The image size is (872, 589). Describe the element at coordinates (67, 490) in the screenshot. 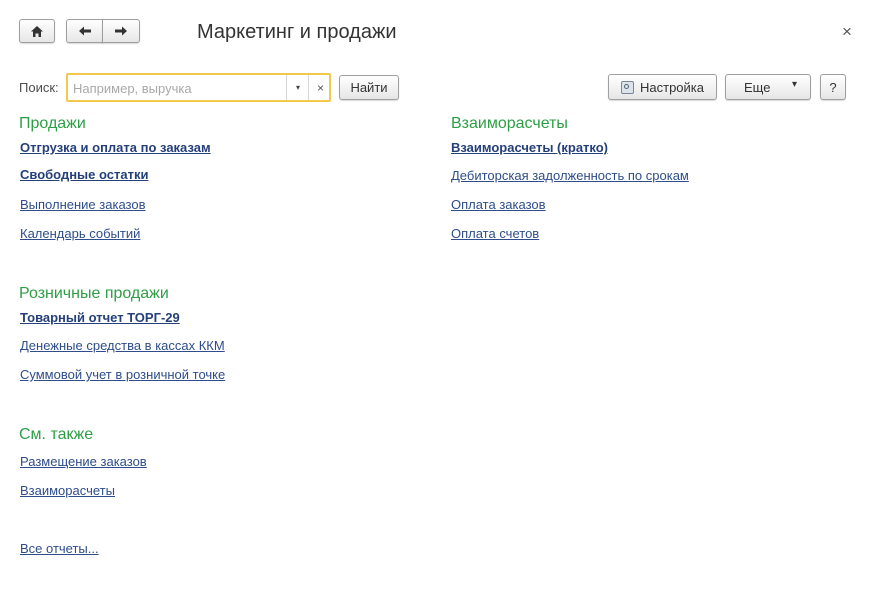

I see `report-link-settlements: Взаиморасчеты` at that location.